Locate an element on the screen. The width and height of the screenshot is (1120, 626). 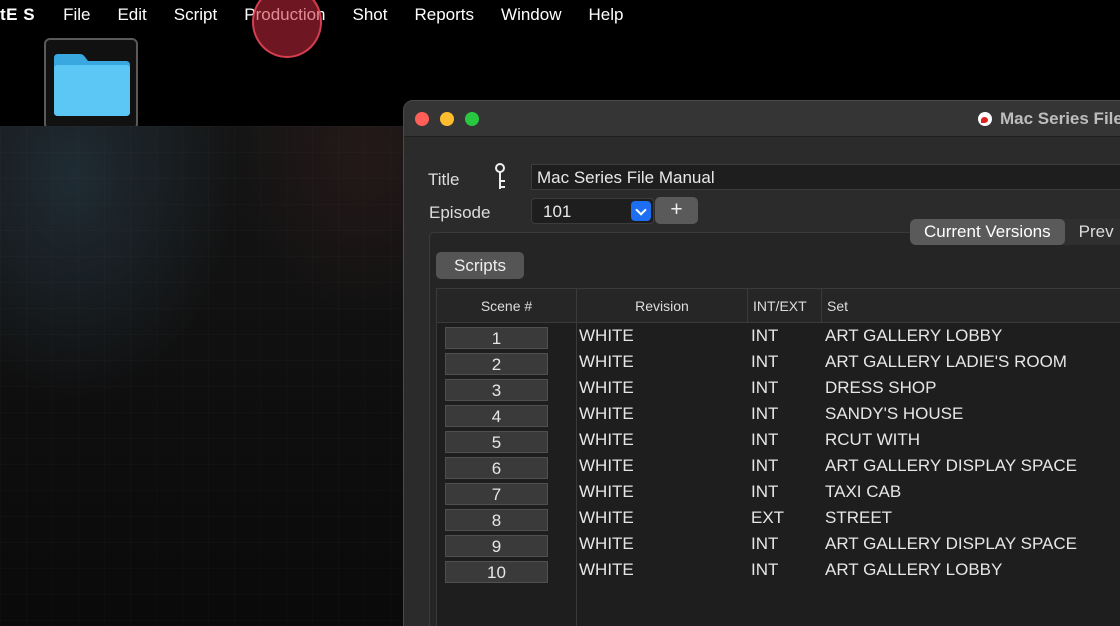
table-row: 9 WHITE INT ART GALLERY DISPLAY SPACE is located at coordinates (778, 544).